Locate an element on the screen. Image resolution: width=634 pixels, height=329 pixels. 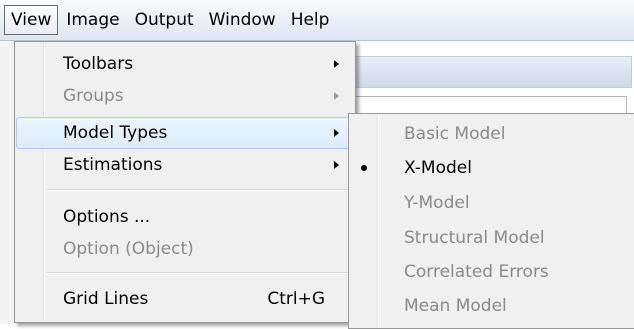
menu-view: View is located at coordinates (31, 20).